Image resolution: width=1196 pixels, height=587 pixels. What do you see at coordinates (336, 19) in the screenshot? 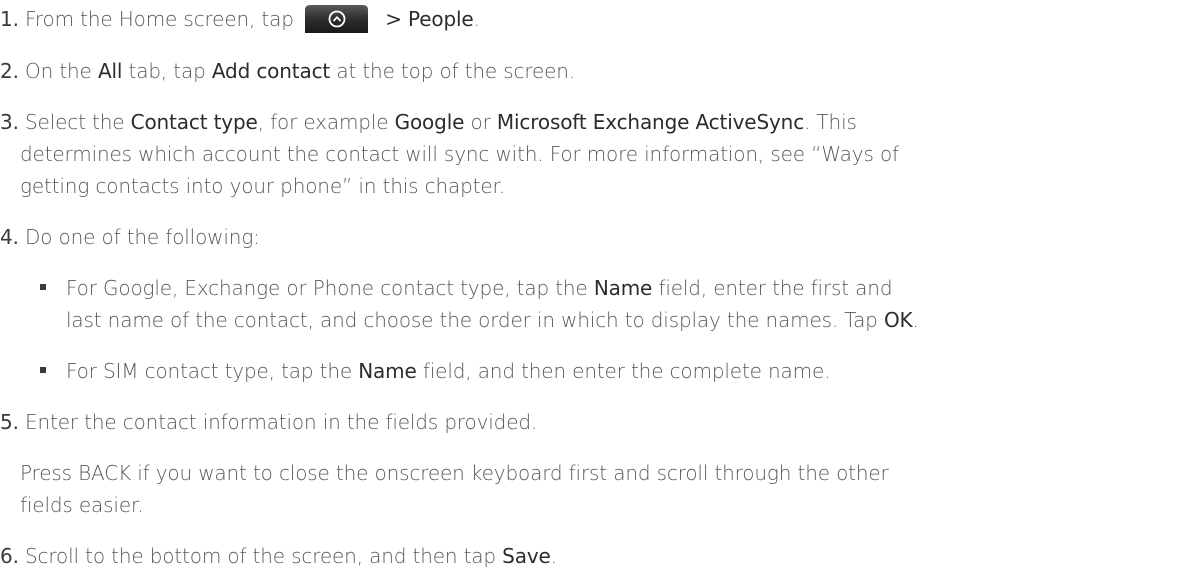
I see `all-apps-launch-icon` at bounding box center [336, 19].